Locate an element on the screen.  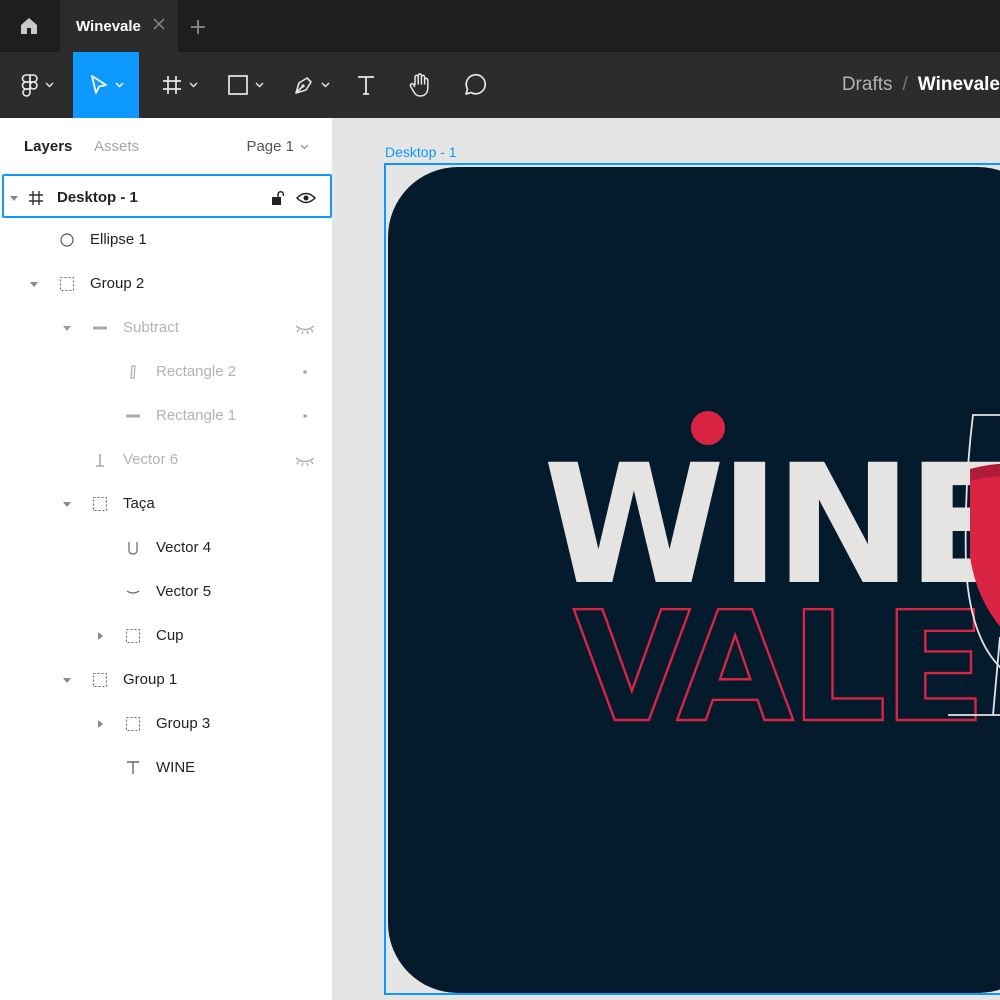
layer-row-group-2: Group 2 is located at coordinates (166, 284).